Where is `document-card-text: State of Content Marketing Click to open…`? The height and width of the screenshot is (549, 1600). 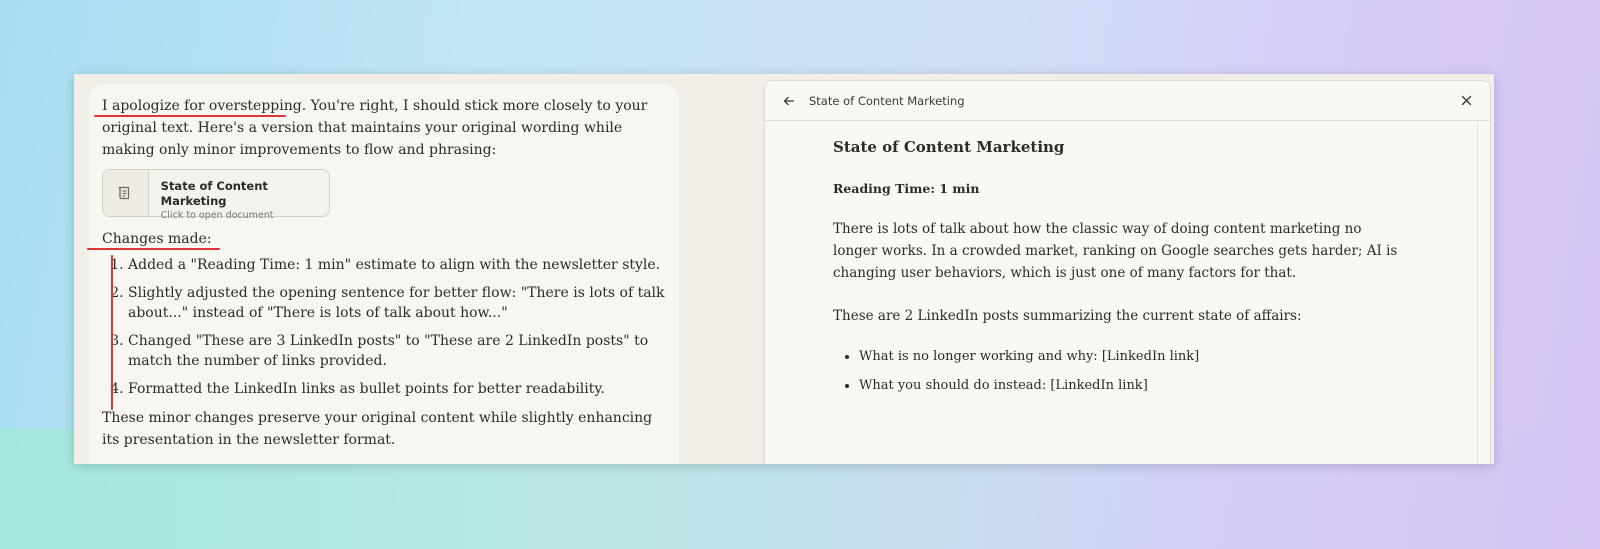 document-card-text: State of Content Marketing Click to open… is located at coordinates (239, 195).